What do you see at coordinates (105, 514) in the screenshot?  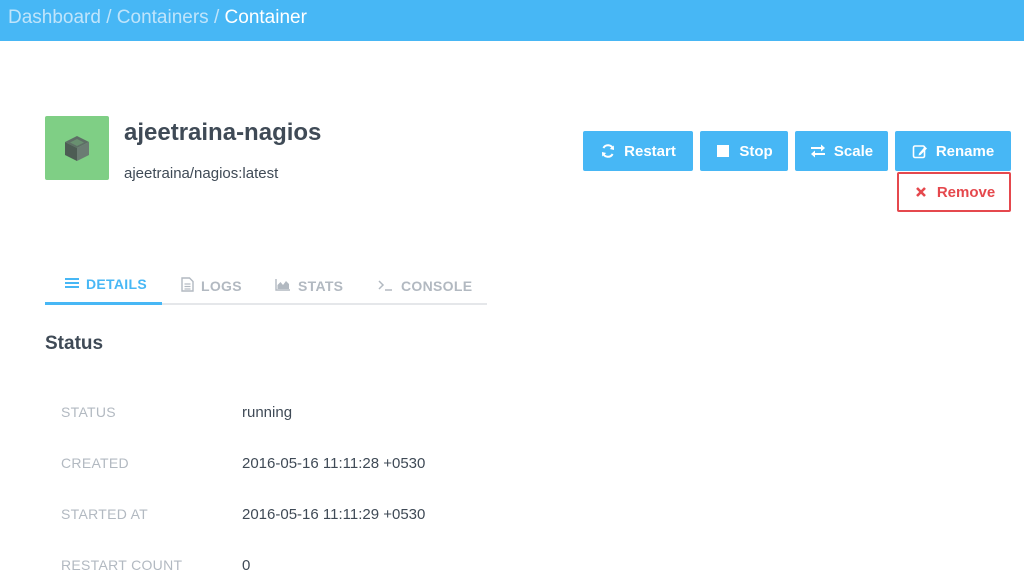 I see `started-at-label: STARTED AT` at bounding box center [105, 514].